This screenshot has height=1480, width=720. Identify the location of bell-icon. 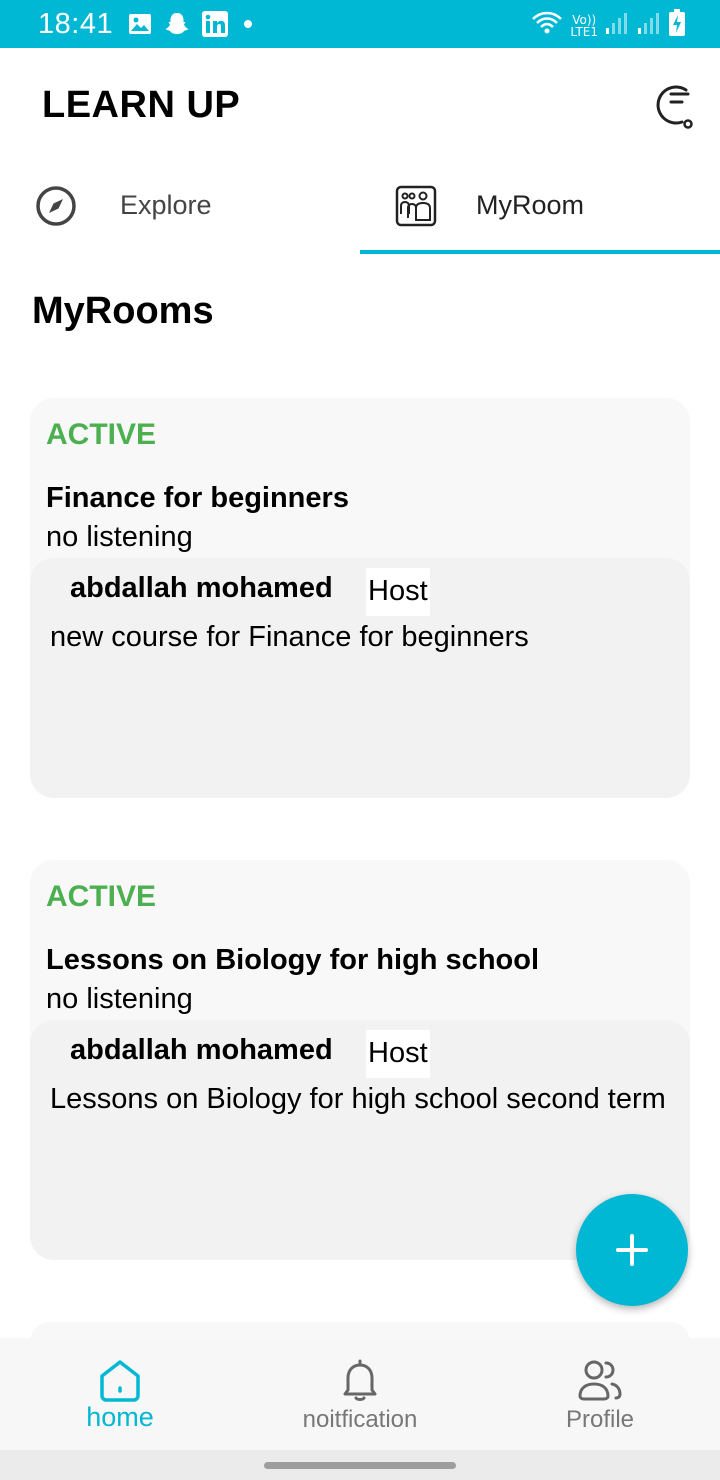
(360, 1380).